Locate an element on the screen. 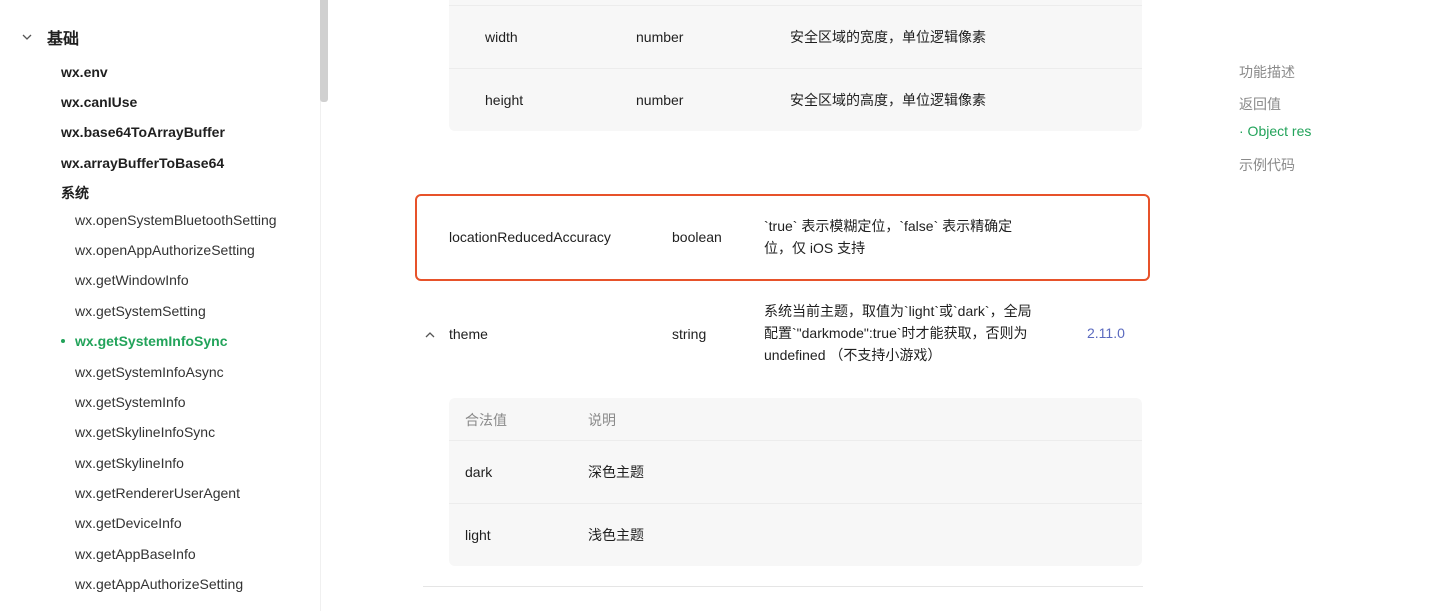 Image resolution: width=1439 pixels, height=611 pixels. sidebar-item-get-device-info: wx.getDeviceInfo is located at coordinates (128, 523).